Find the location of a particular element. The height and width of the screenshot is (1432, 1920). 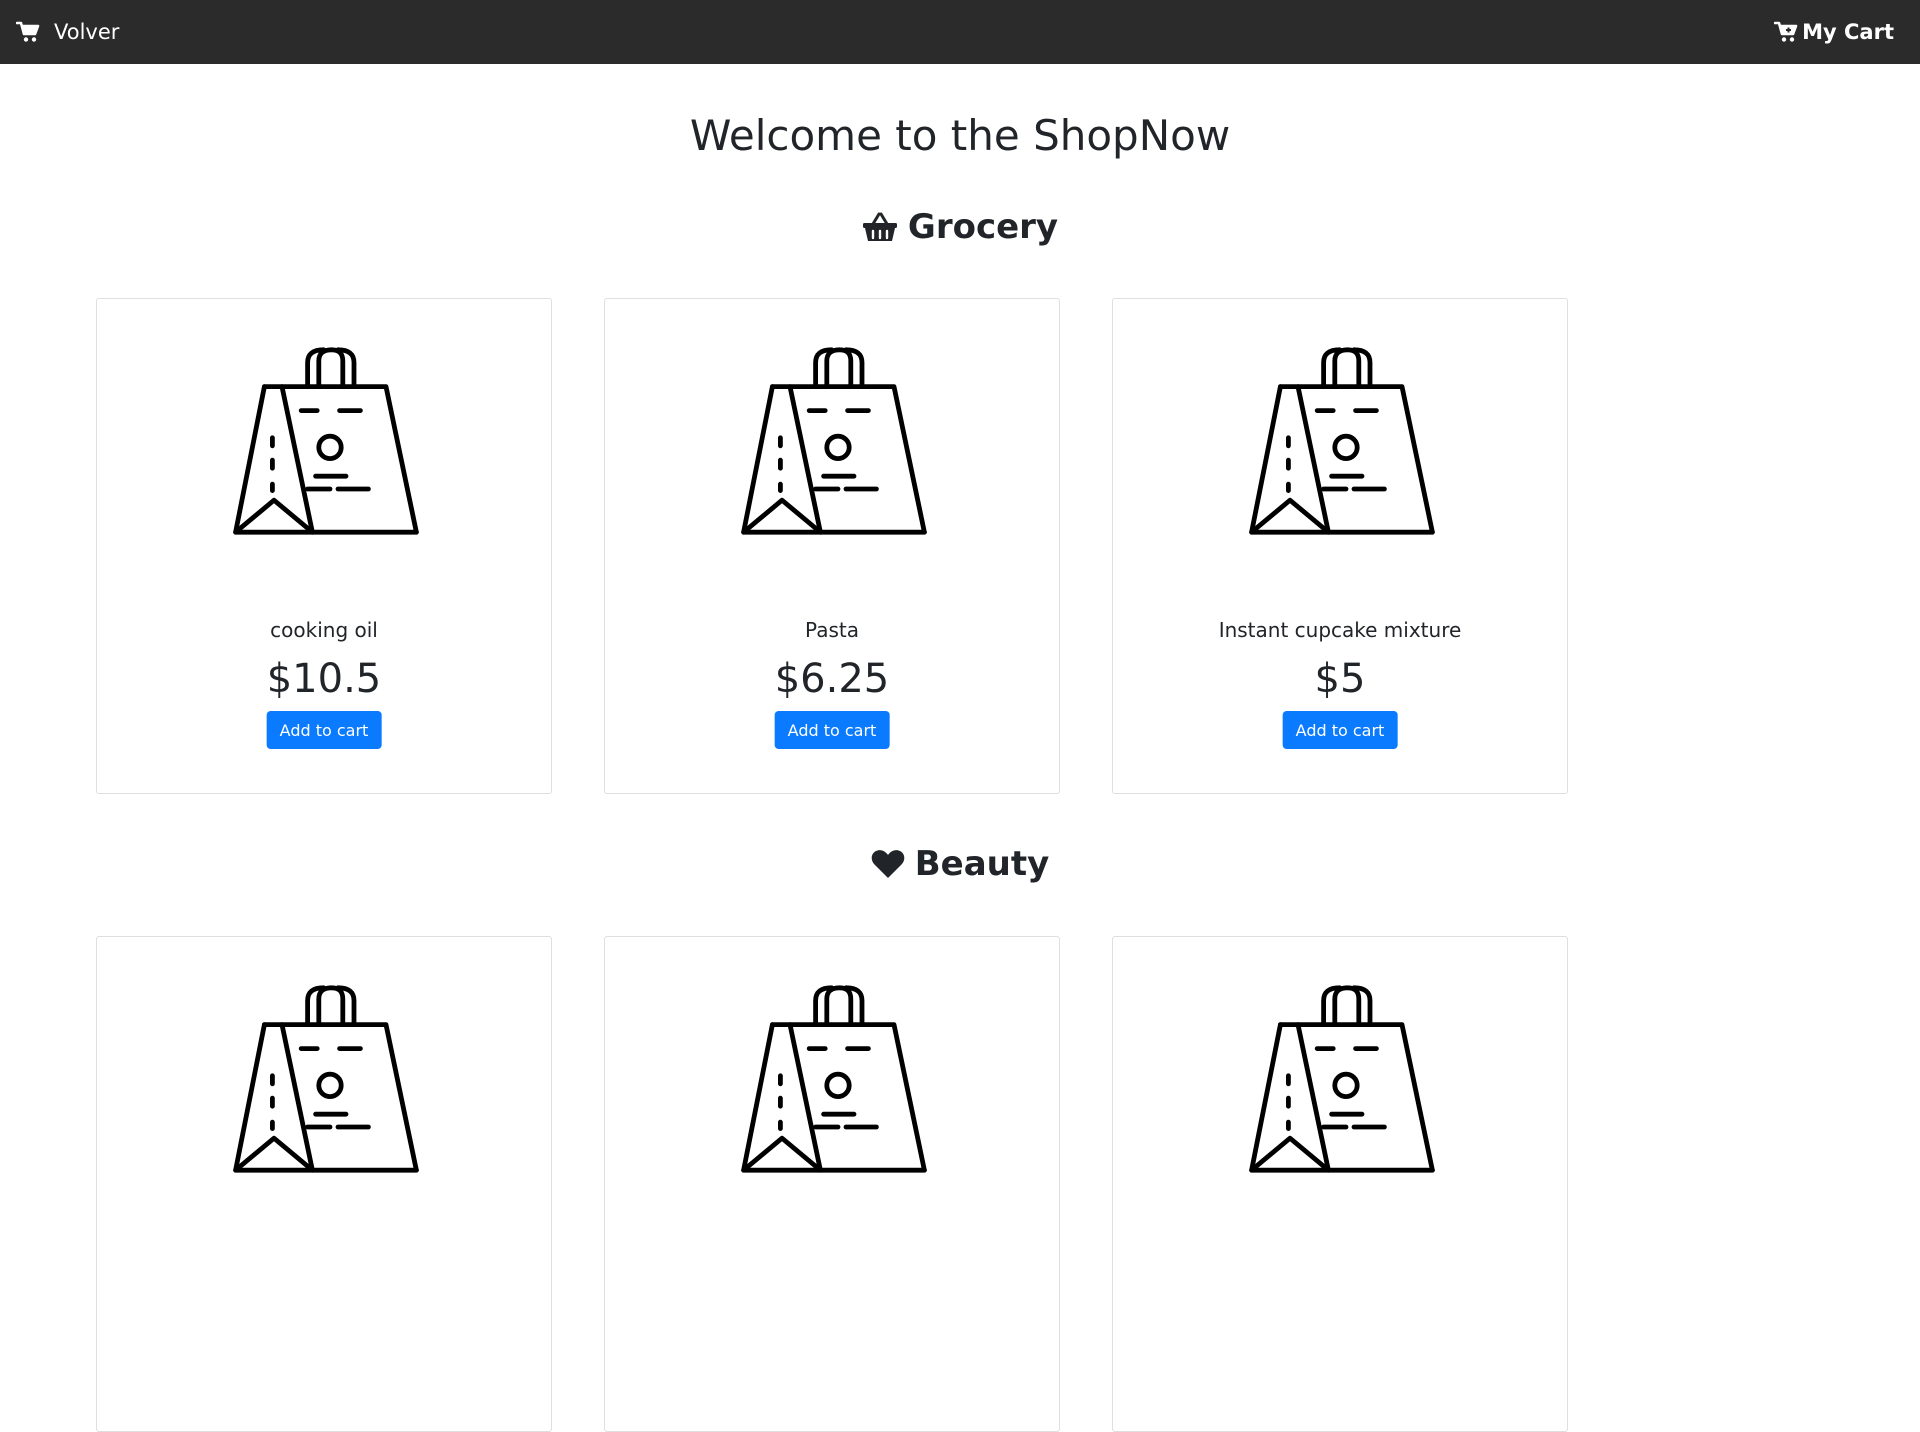

category-title-grocery: Grocery is located at coordinates (960, 227).